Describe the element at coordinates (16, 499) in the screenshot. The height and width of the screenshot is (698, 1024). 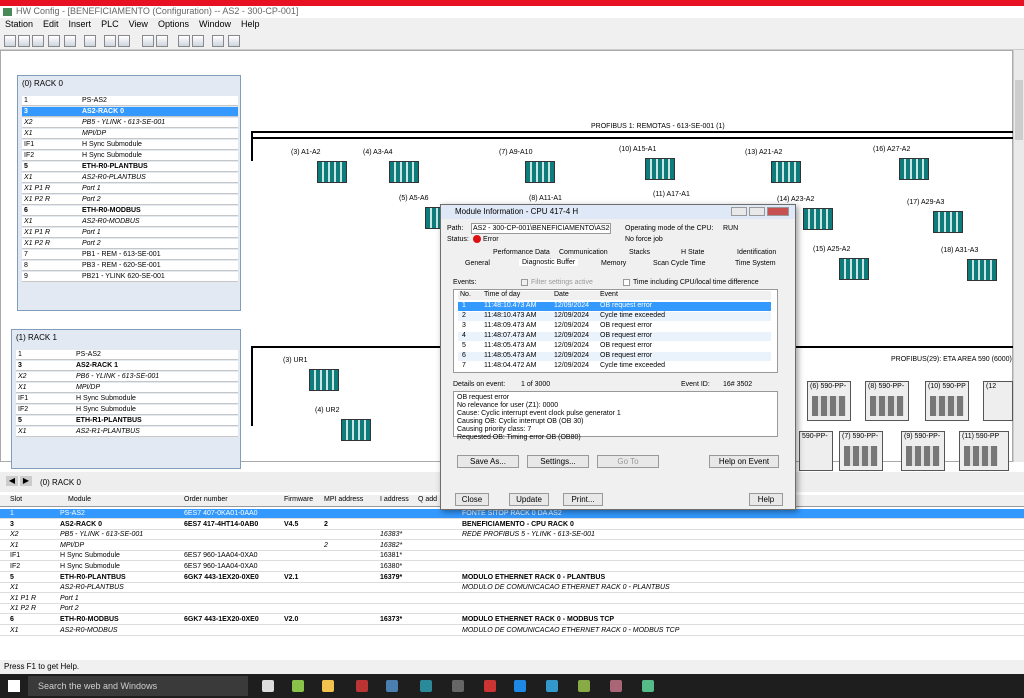
I see `col-slot: Slot` at that location.